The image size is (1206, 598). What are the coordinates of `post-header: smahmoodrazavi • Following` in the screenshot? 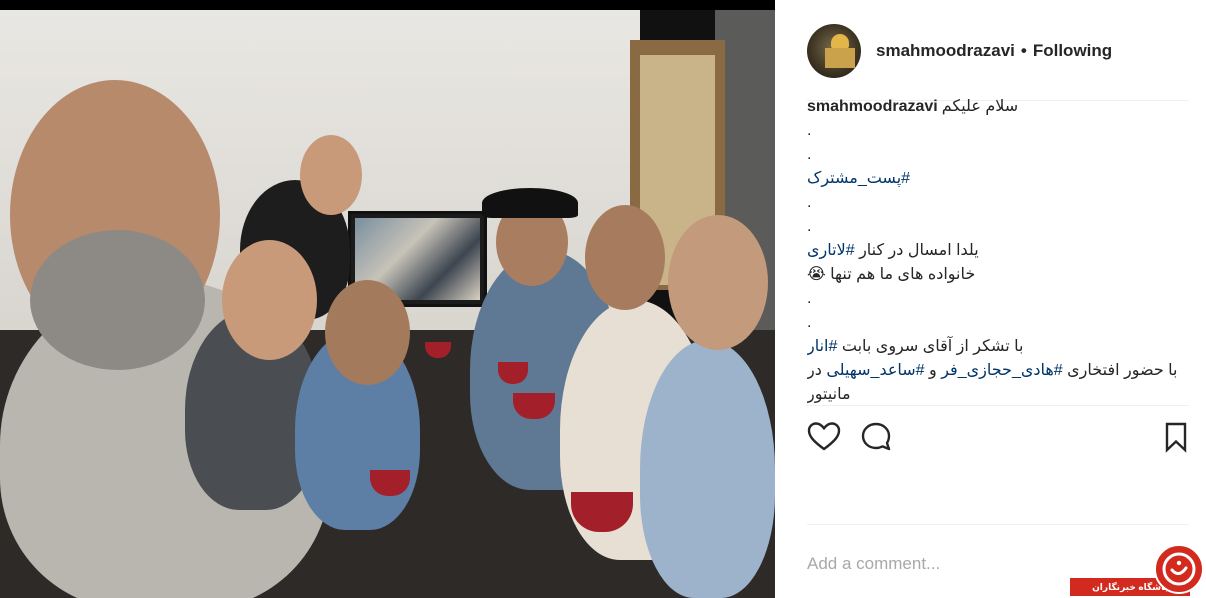 It's located at (990, 50).